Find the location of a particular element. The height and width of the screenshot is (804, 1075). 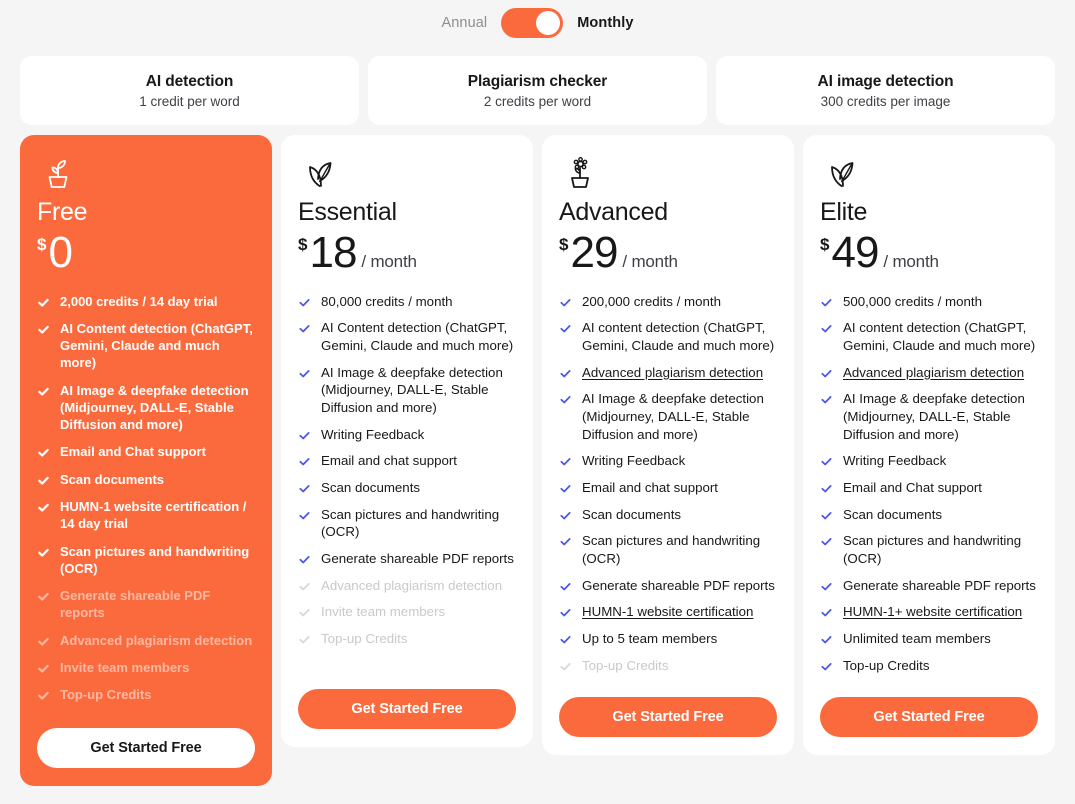

price-period: / month is located at coordinates (650, 261).